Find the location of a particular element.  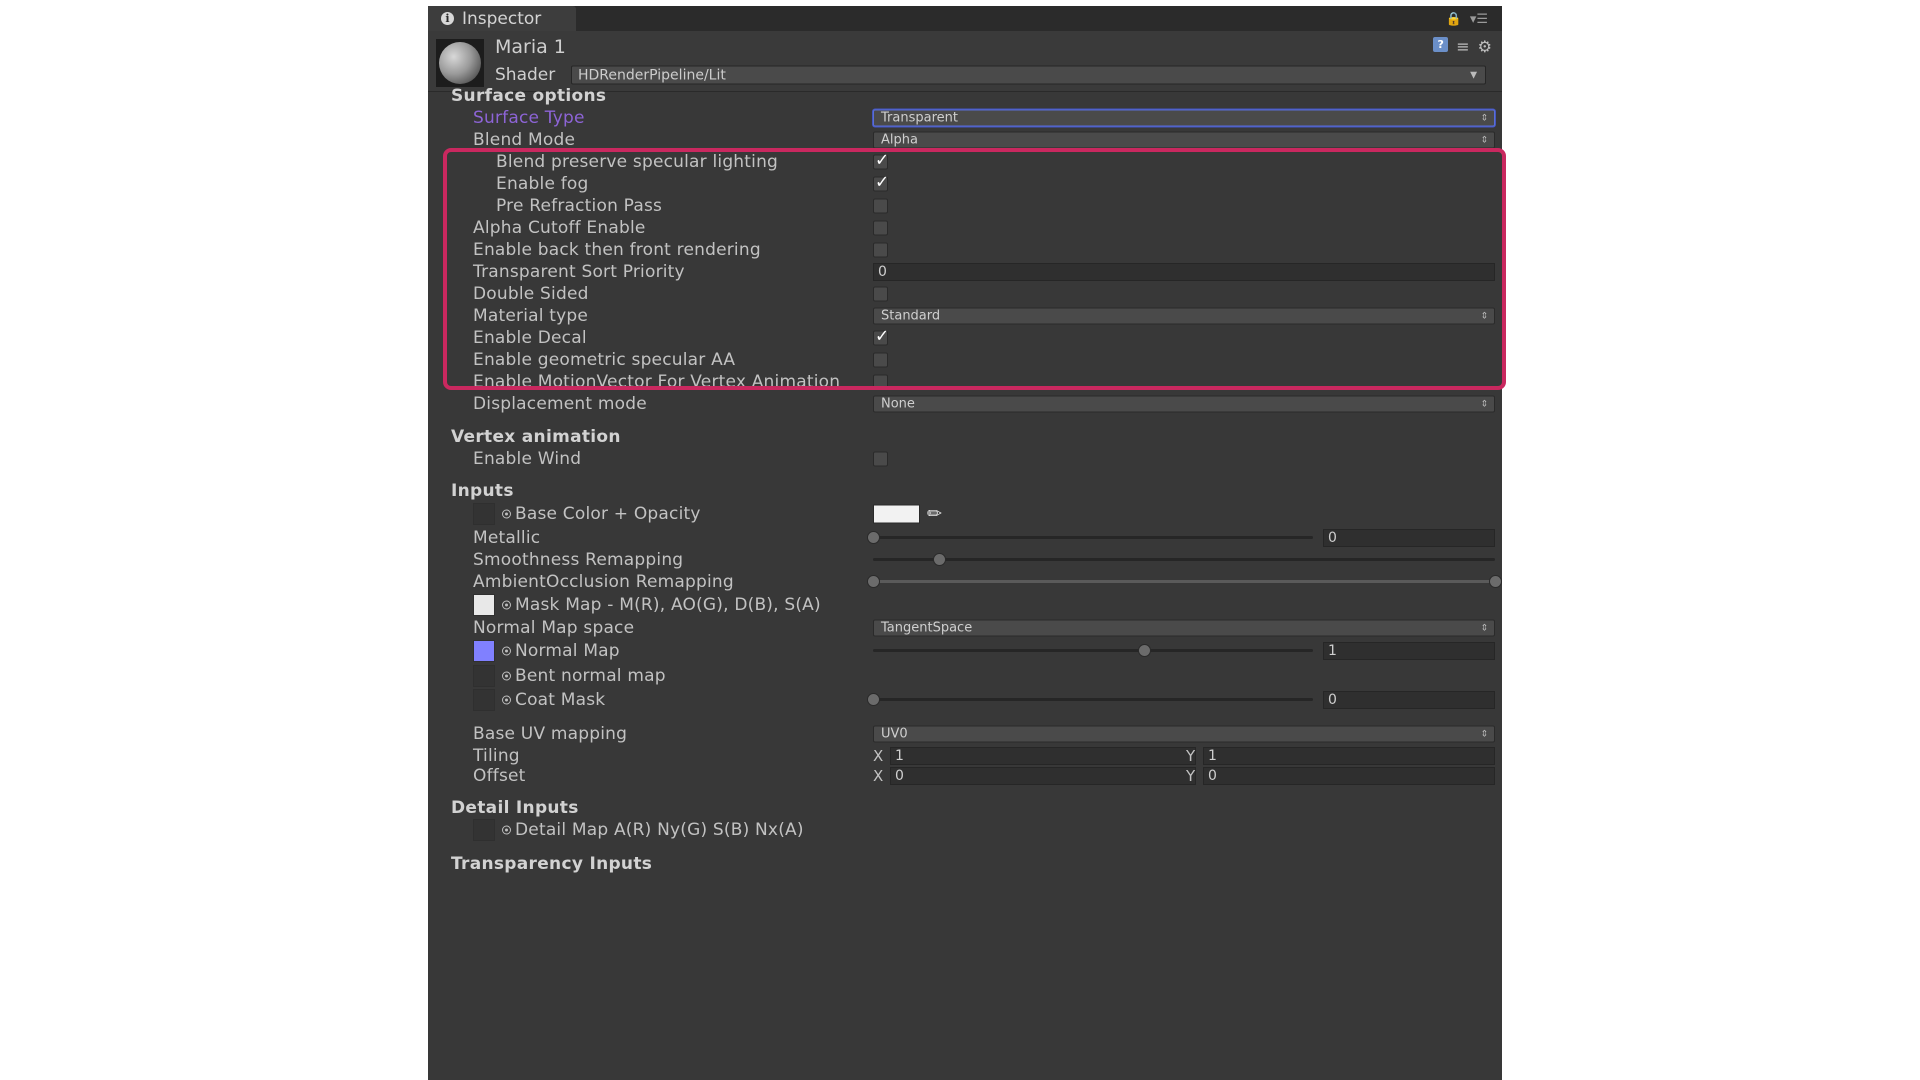

offset-label: Offset is located at coordinates (499, 776).